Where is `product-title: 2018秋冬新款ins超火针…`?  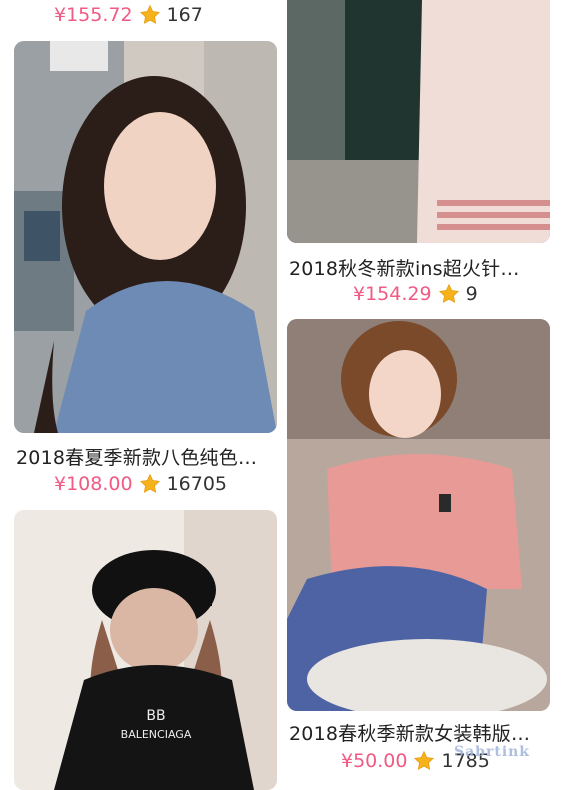 product-title: 2018秋冬新款ins超火针… is located at coordinates (420, 267).